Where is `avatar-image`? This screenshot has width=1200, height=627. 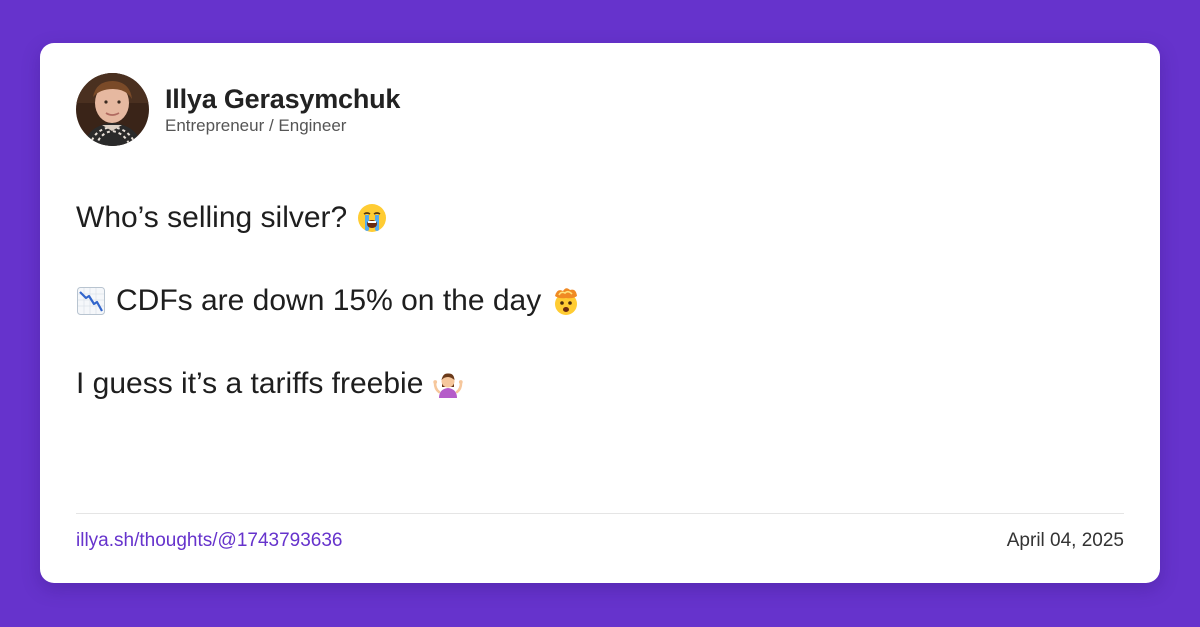
avatar-image is located at coordinates (112, 109).